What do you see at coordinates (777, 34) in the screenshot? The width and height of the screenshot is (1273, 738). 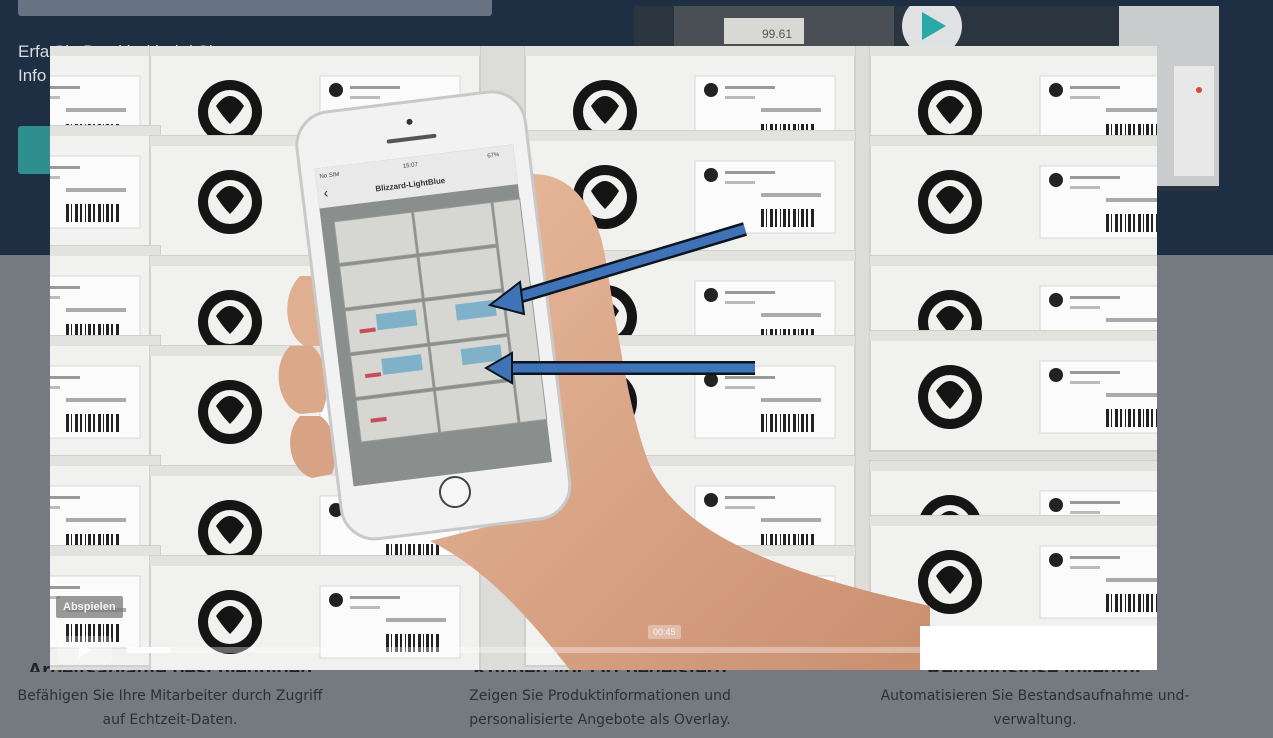 I see `bg-price-text: 99.61` at bounding box center [777, 34].